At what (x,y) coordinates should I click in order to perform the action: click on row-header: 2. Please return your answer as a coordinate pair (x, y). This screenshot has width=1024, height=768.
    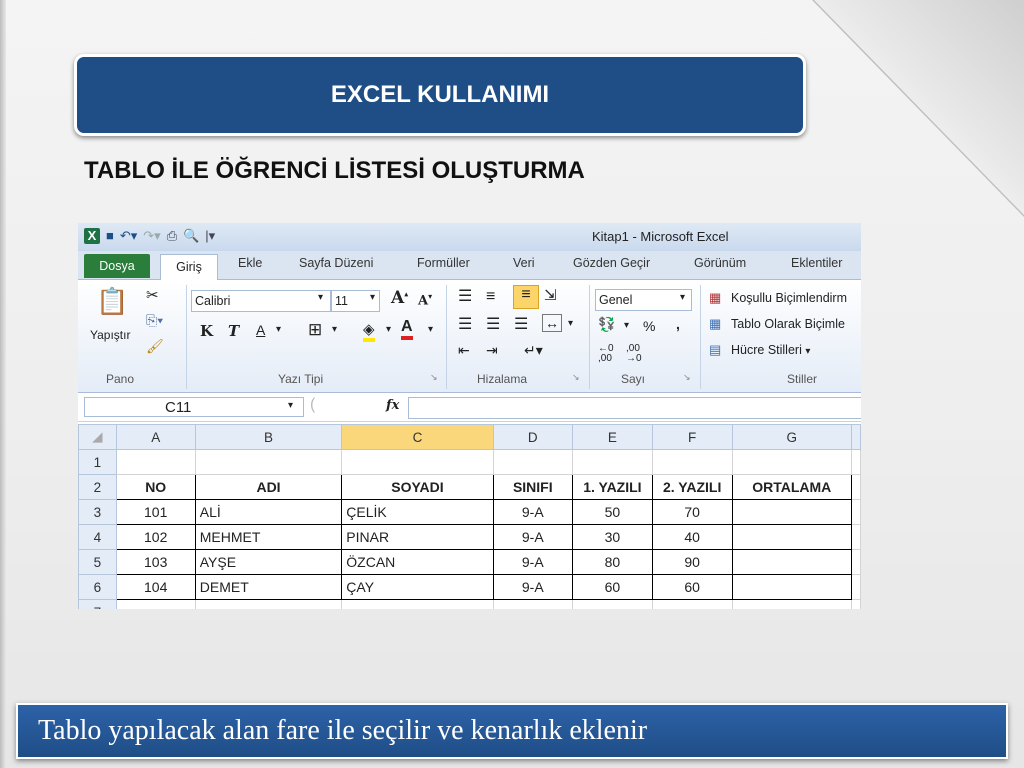
    Looking at the image, I should click on (97, 487).